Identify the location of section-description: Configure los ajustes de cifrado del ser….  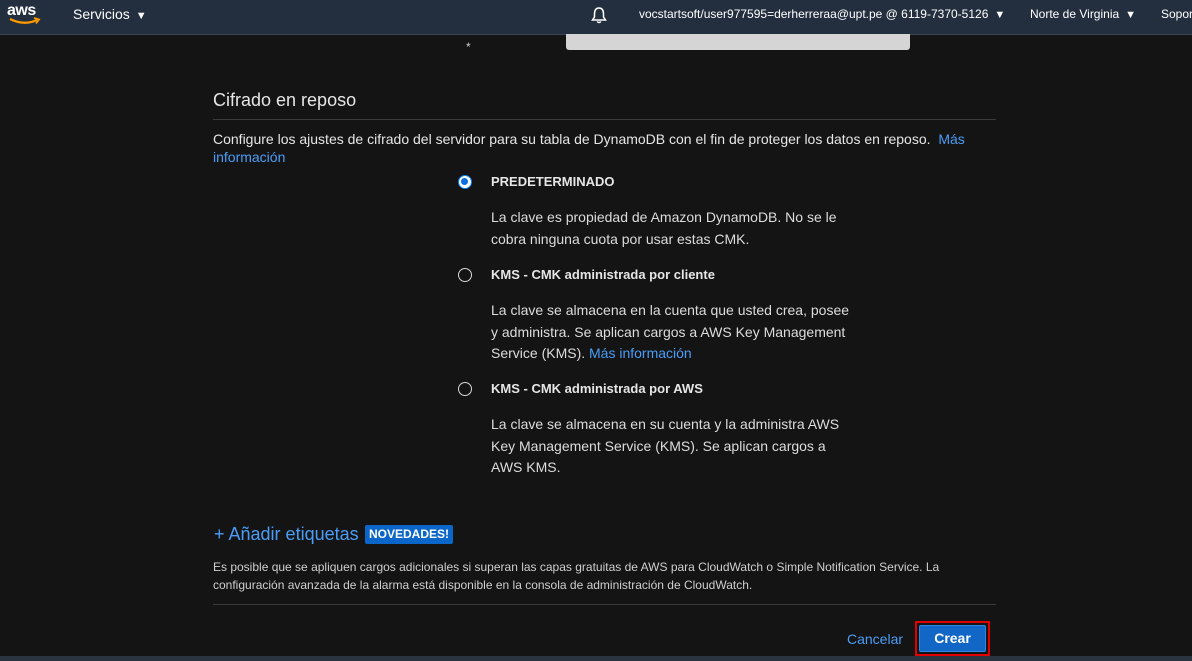
(598, 148).